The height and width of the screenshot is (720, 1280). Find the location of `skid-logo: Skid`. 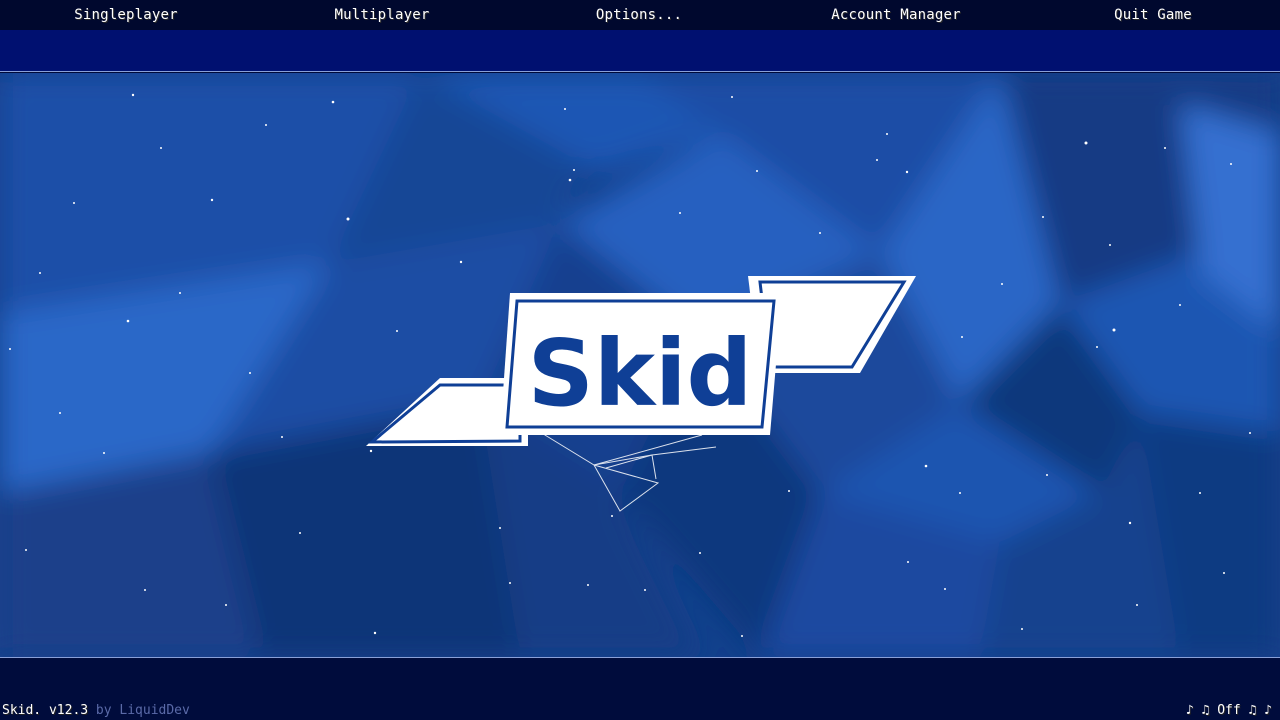

skid-logo: Skid is located at coordinates (641, 394).